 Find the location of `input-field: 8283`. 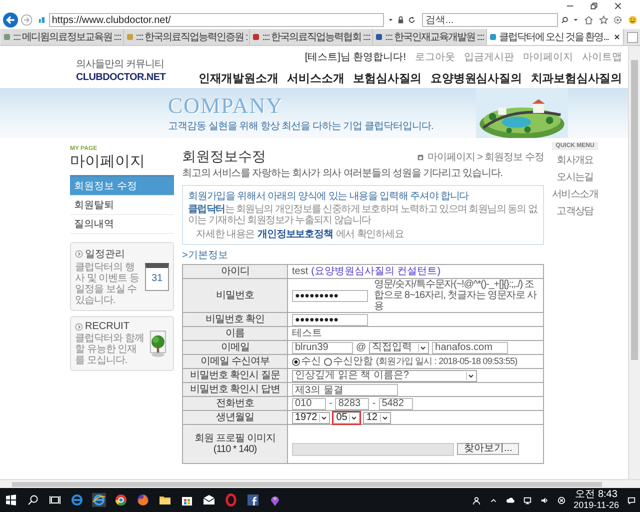

input-field: 8283 is located at coordinates (352, 404).